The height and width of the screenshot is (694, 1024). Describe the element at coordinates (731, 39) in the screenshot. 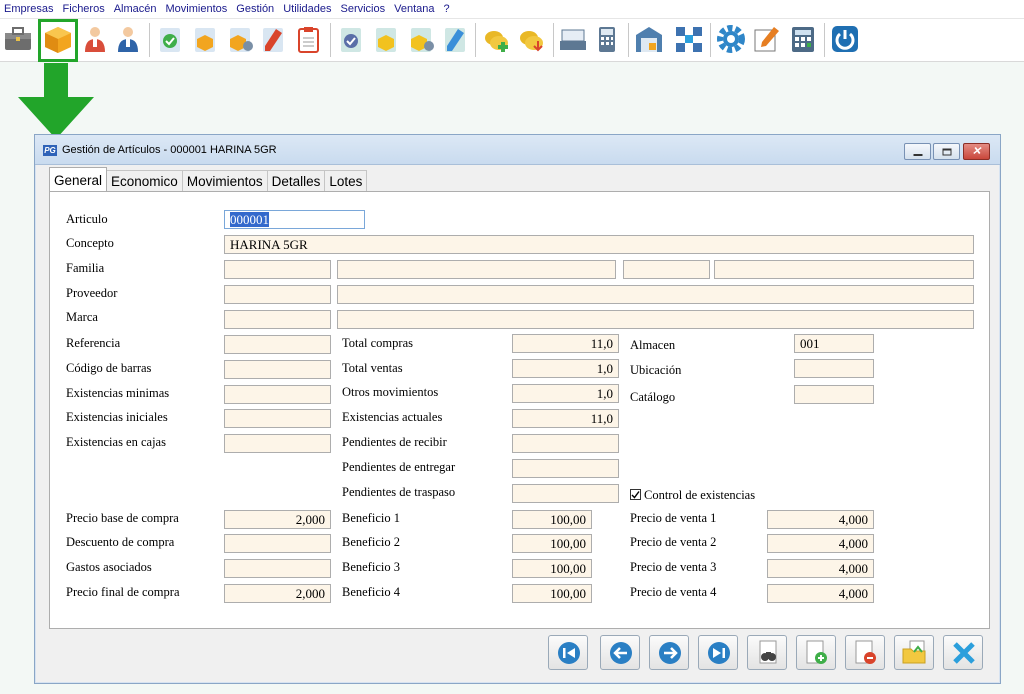

I see `gear-icon` at that location.